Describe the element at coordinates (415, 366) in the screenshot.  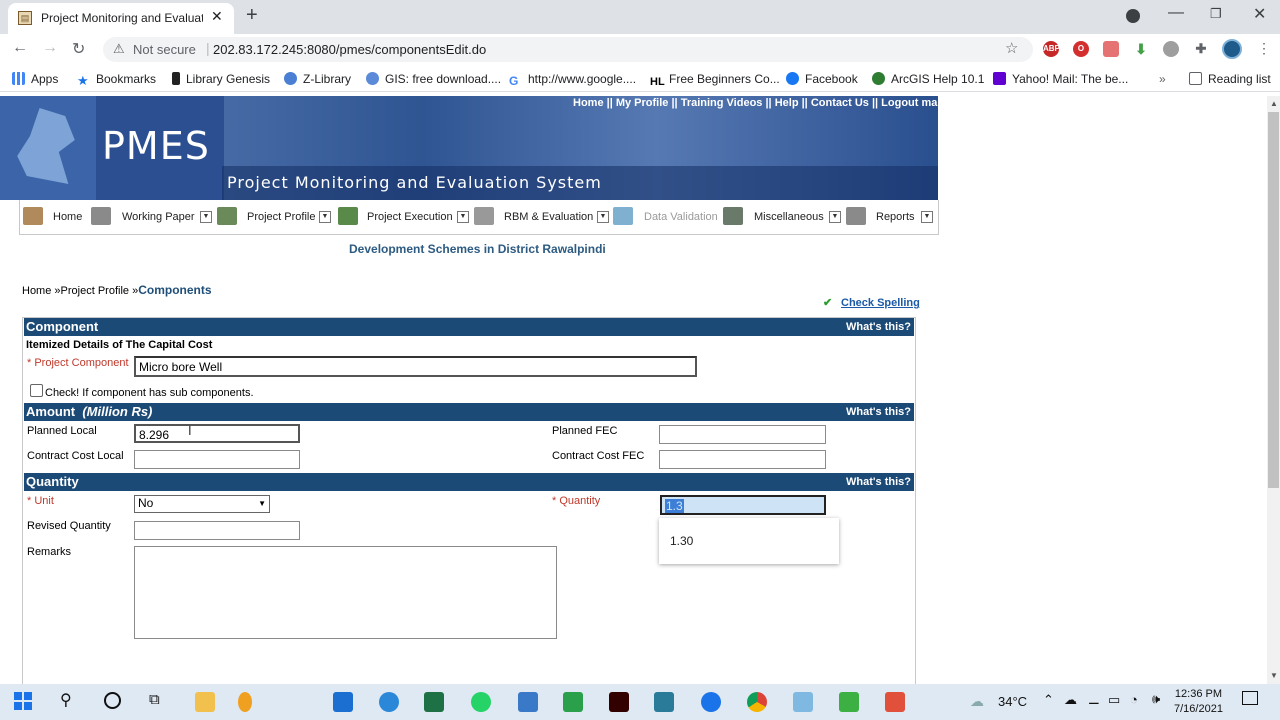
I see `project-component-input: Micro bore Well` at that location.